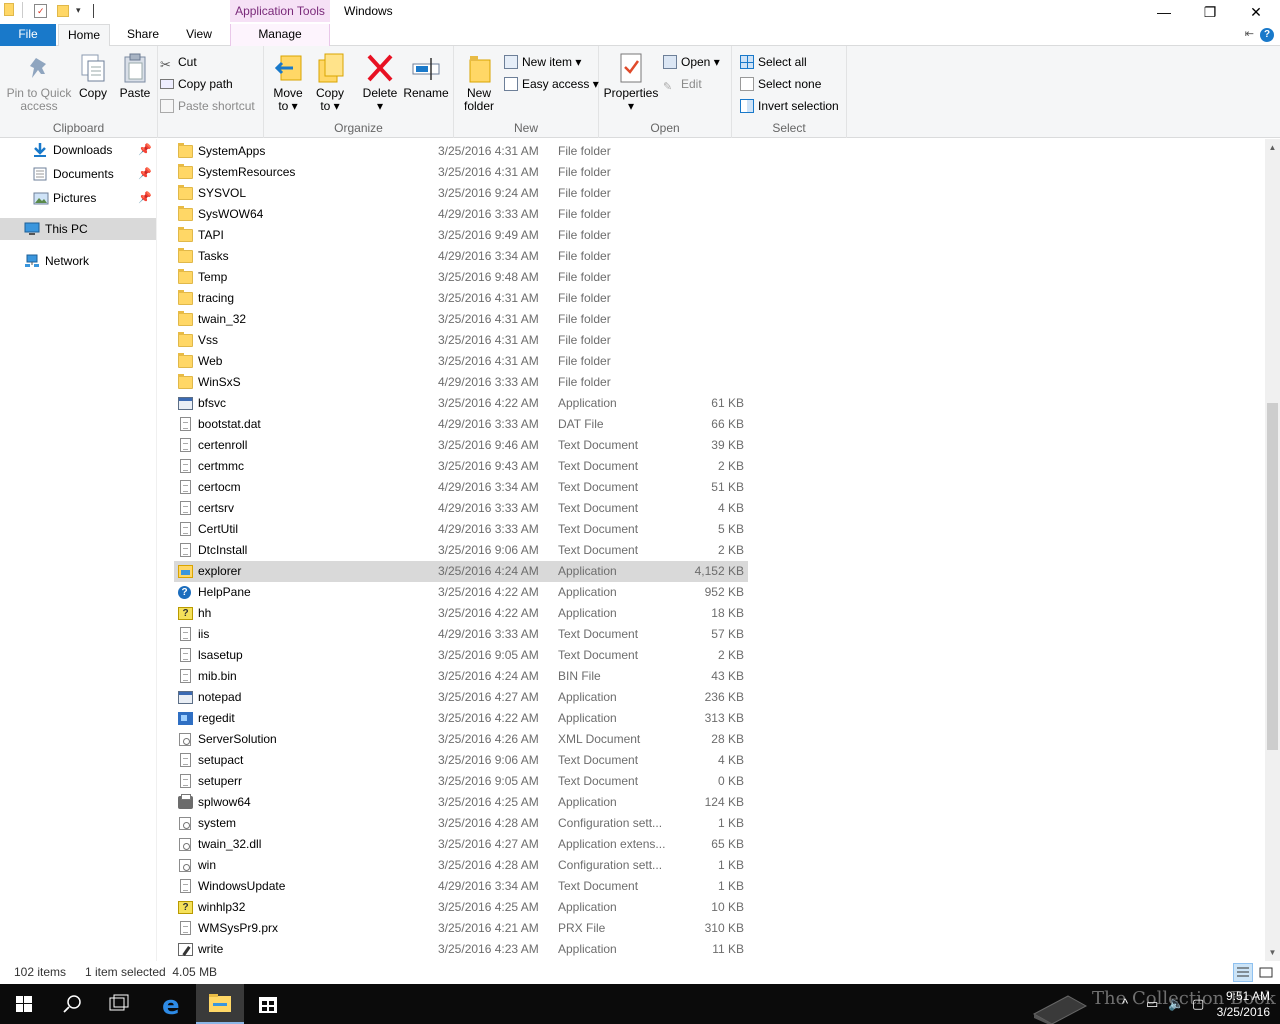 The height and width of the screenshot is (1024, 1280). I want to click on minimize-button: —, so click(1164, 12).